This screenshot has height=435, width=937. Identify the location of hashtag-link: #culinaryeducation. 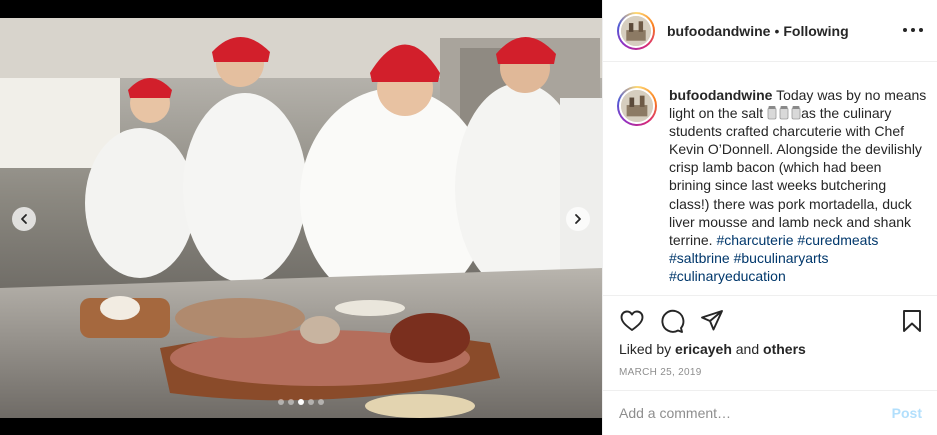
(727, 276).